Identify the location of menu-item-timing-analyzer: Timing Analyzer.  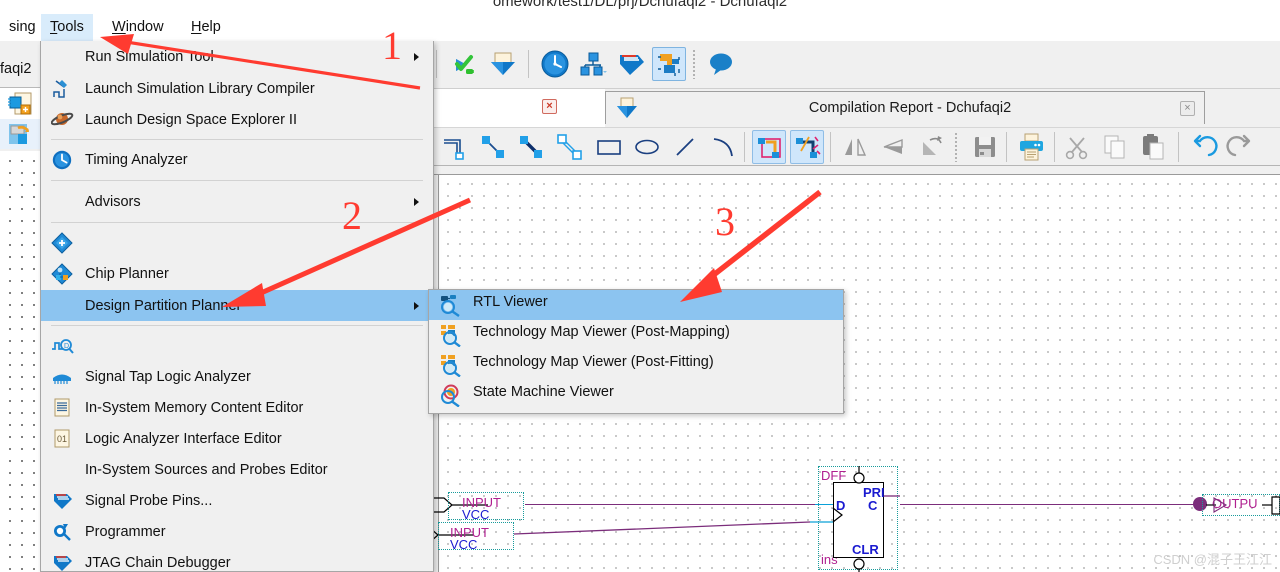
(237, 160).